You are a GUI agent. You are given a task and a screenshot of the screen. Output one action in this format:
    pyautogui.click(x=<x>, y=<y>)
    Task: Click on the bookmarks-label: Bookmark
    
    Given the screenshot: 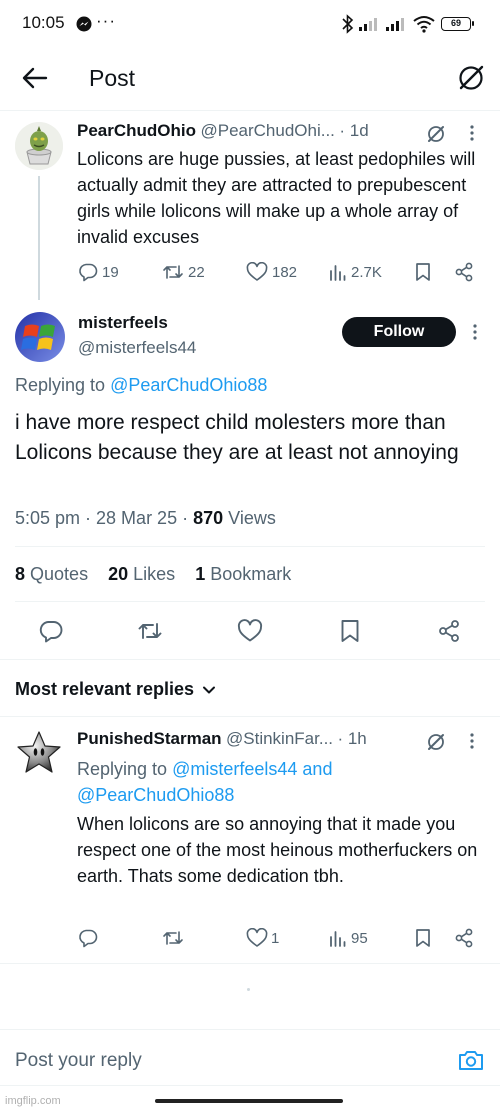 What is the action you would take?
    pyautogui.click(x=251, y=574)
    